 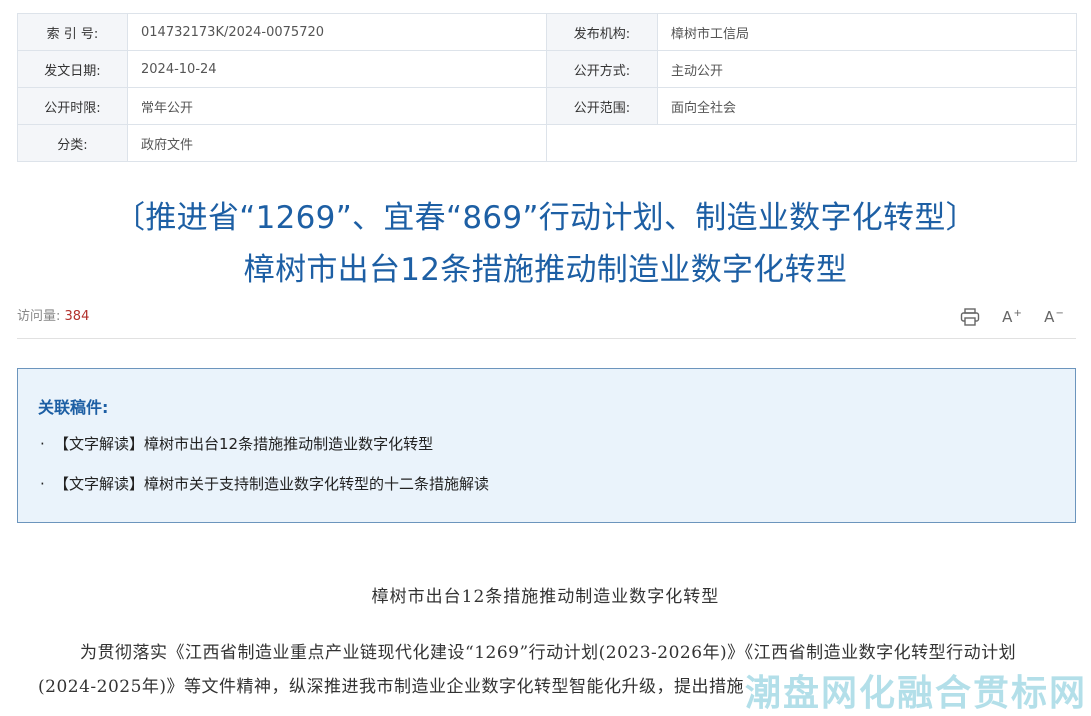 I want to click on open-scope-label: 公开范围:, so click(x=602, y=106).